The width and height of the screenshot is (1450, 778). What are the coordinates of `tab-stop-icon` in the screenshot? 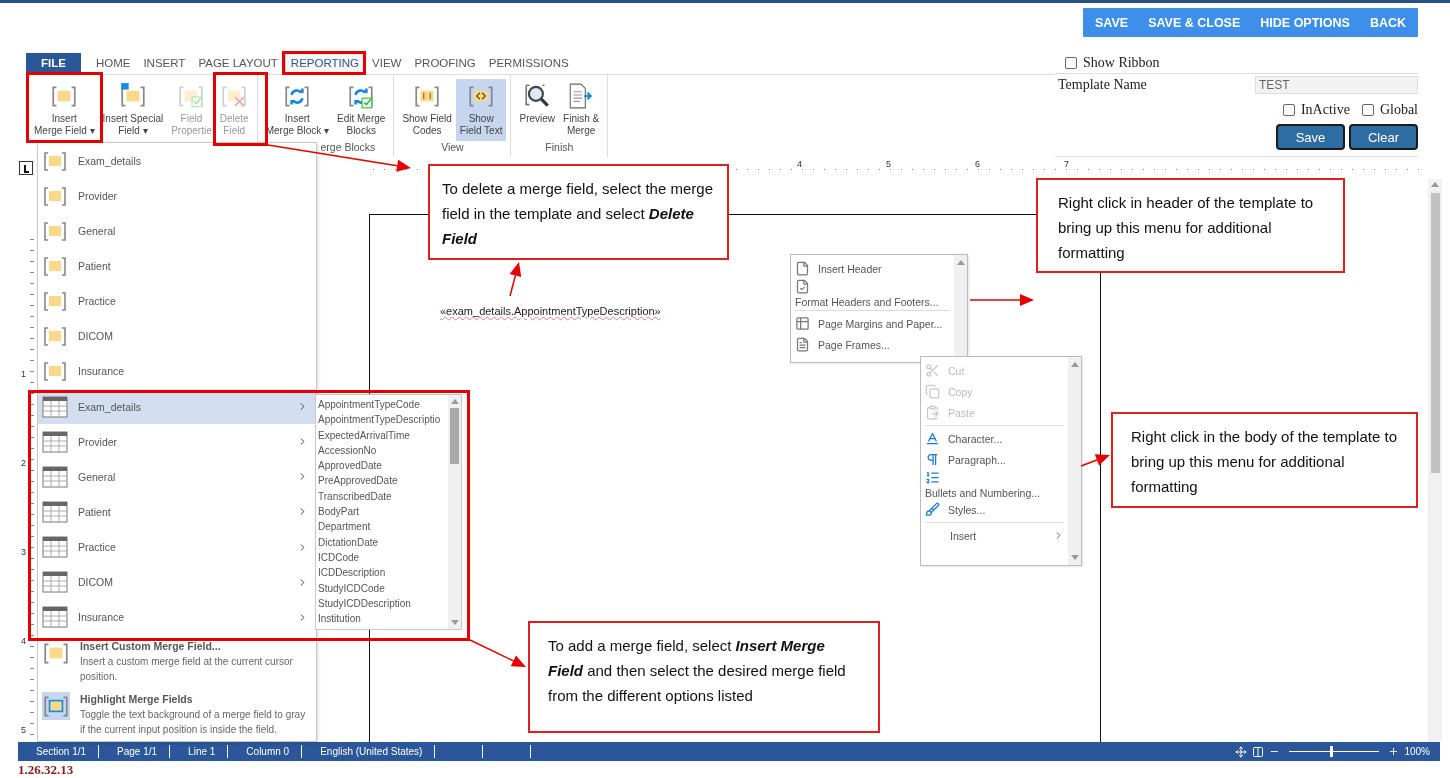 It's located at (26, 168).